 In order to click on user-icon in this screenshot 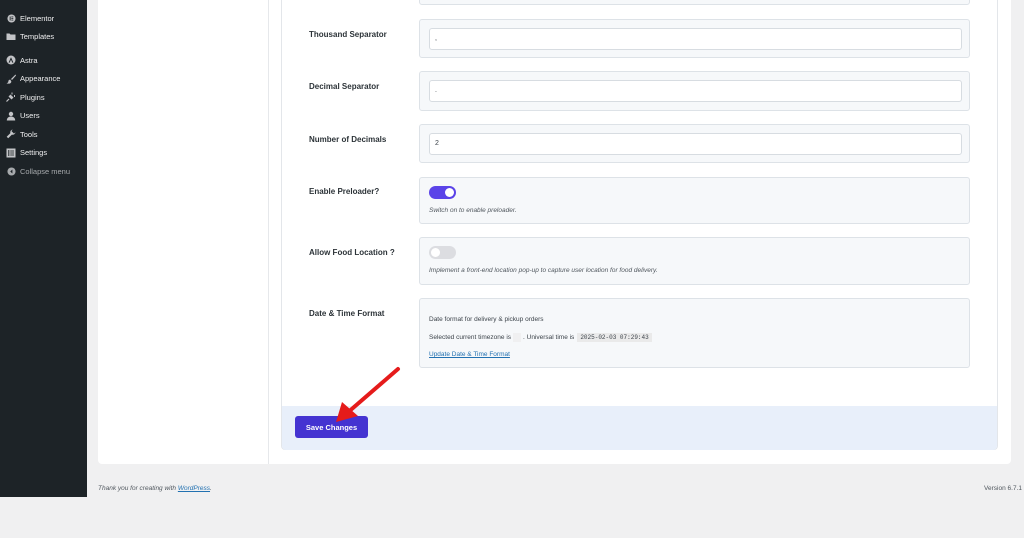, I will do `click(11, 116)`.